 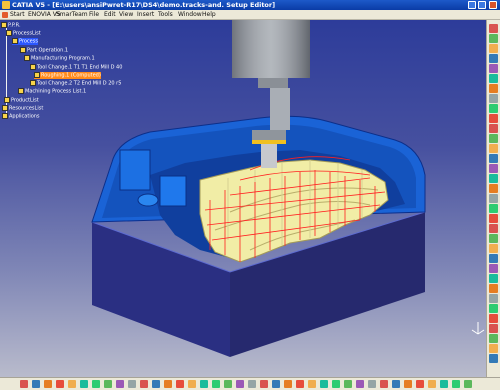 I want to click on menu-file: File, so click(x=94, y=15).